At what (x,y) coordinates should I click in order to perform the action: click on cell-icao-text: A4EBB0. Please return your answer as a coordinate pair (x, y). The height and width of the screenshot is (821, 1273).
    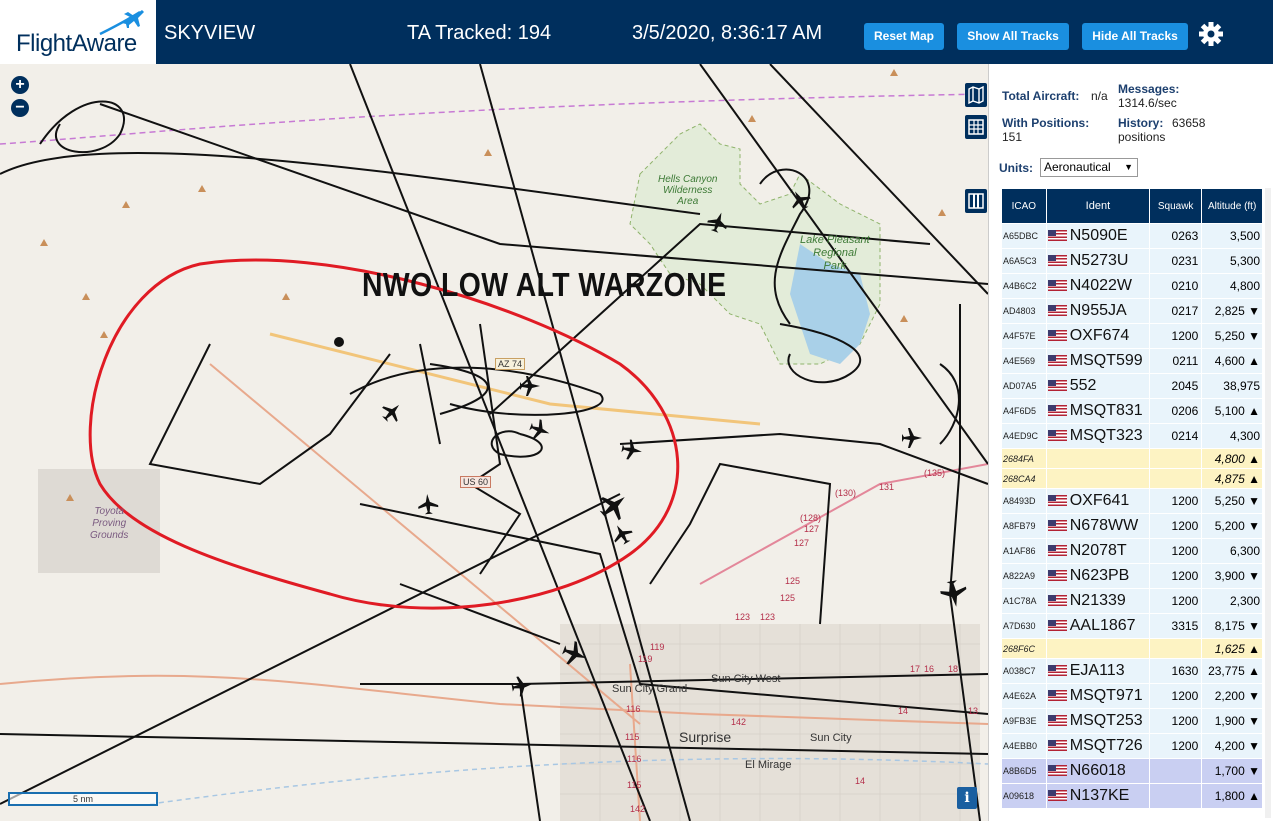
    Looking at the image, I should click on (1020, 746).